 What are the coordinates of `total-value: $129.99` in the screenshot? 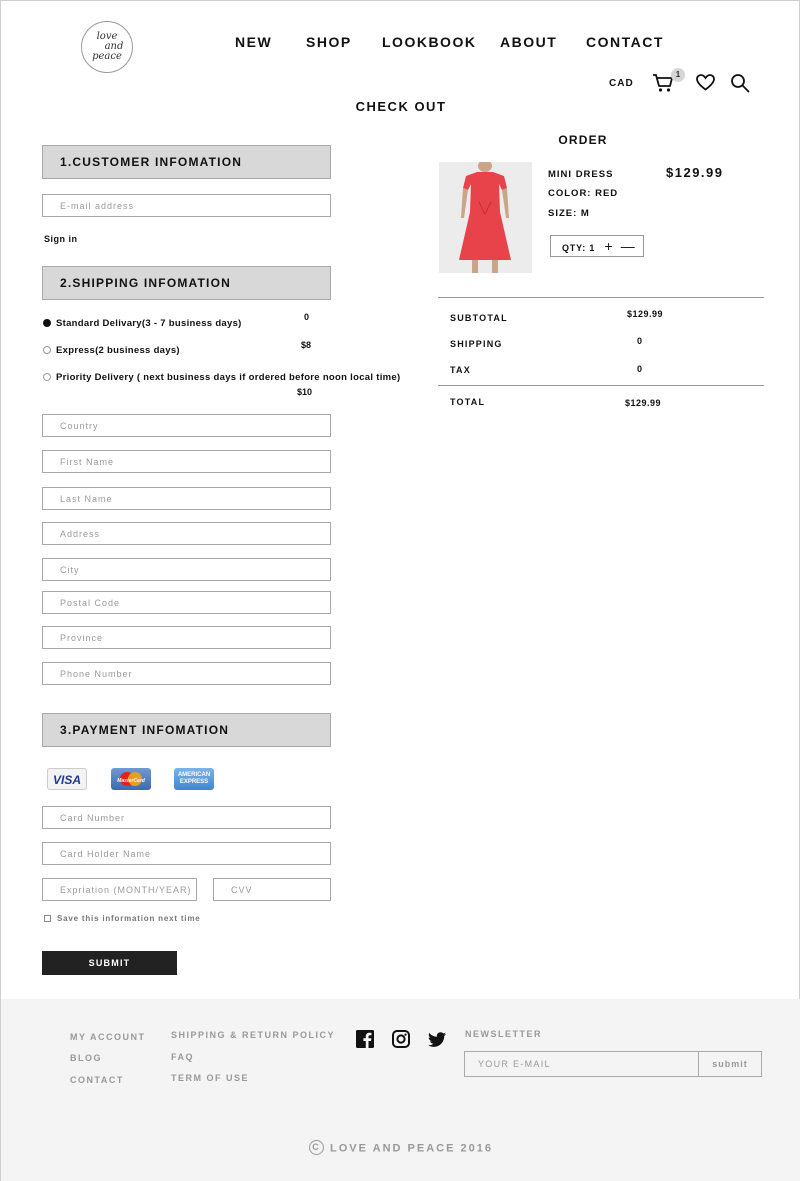 It's located at (643, 403).